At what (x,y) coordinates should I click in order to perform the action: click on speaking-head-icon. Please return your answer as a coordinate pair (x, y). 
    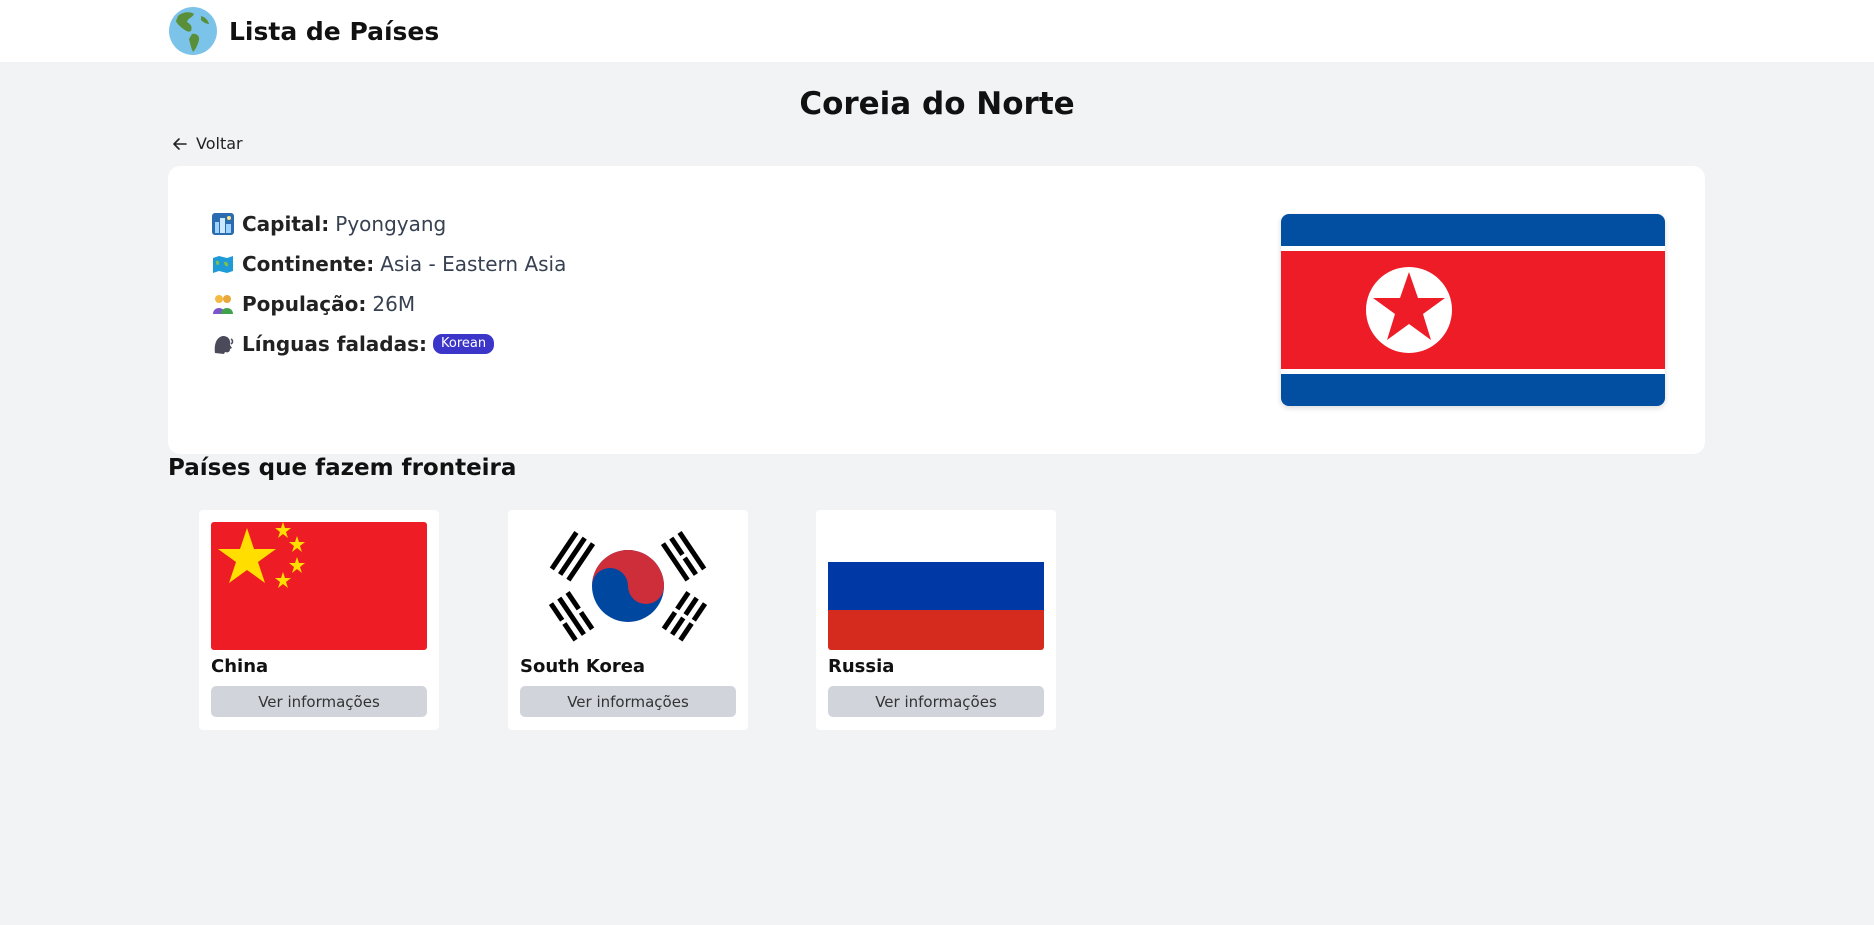
    Looking at the image, I should click on (224, 345).